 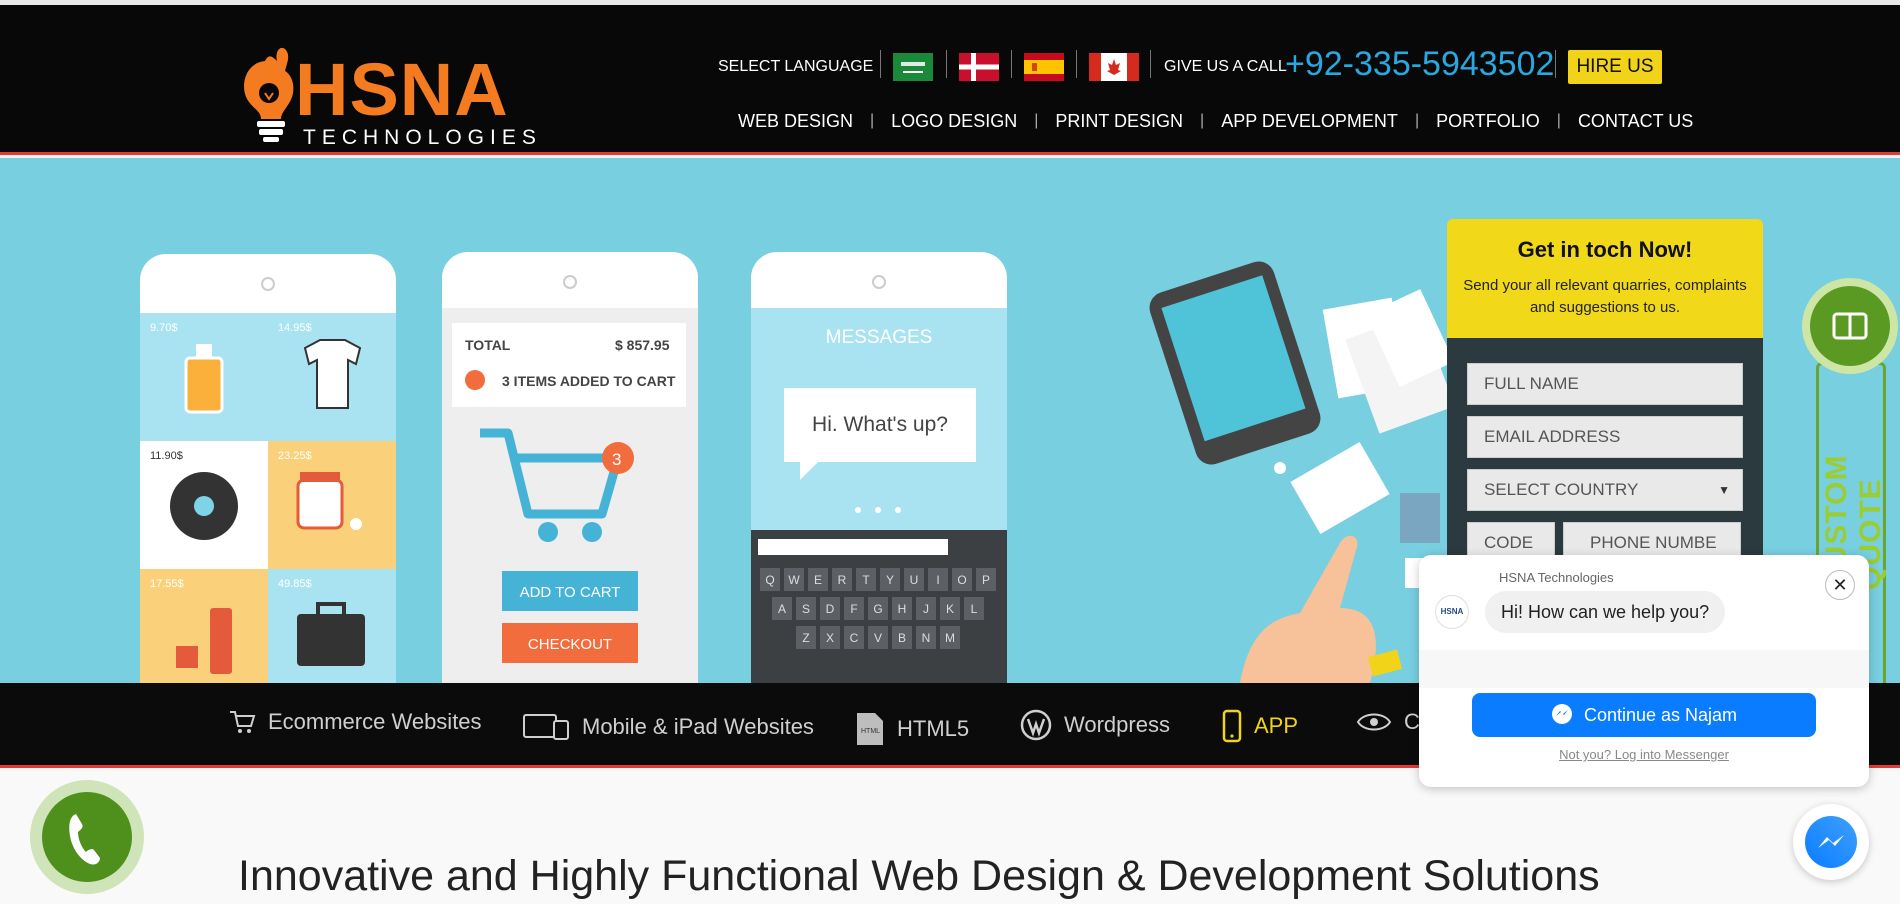 What do you see at coordinates (295, 456) in the screenshot?
I see `price-label: 23.25$` at bounding box center [295, 456].